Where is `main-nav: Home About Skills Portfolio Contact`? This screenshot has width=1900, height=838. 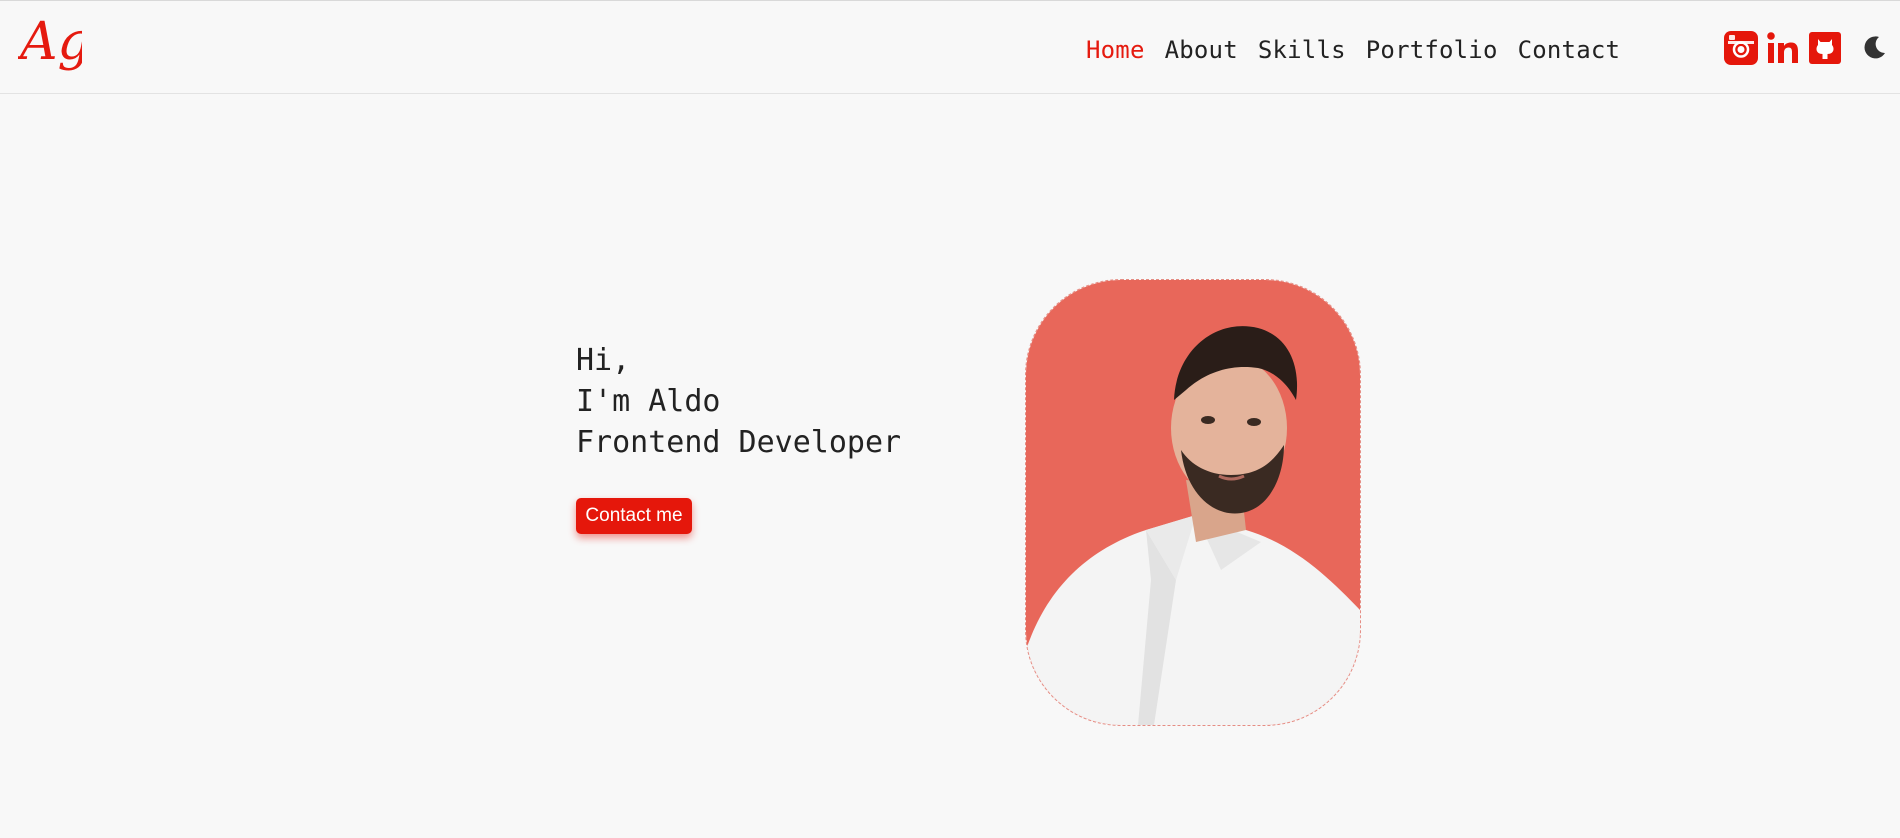 main-nav: Home About Skills Portfolio Contact is located at coordinates (1353, 50).